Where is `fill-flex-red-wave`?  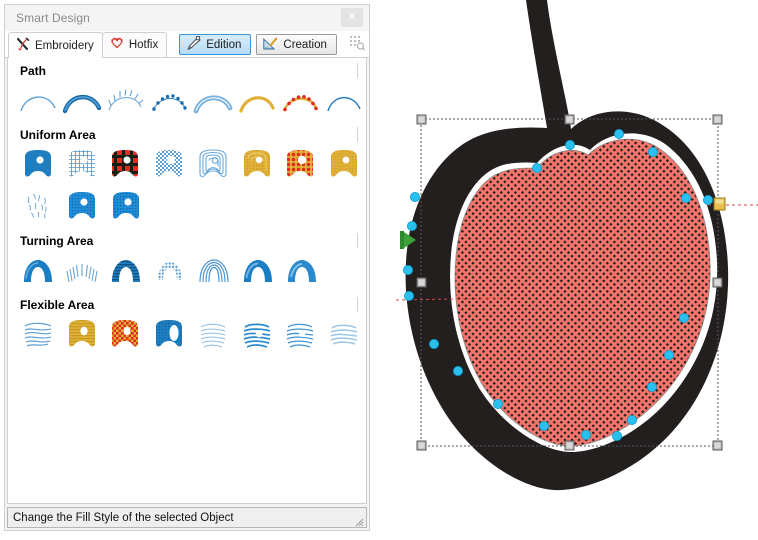 fill-flex-red-wave is located at coordinates (126, 335).